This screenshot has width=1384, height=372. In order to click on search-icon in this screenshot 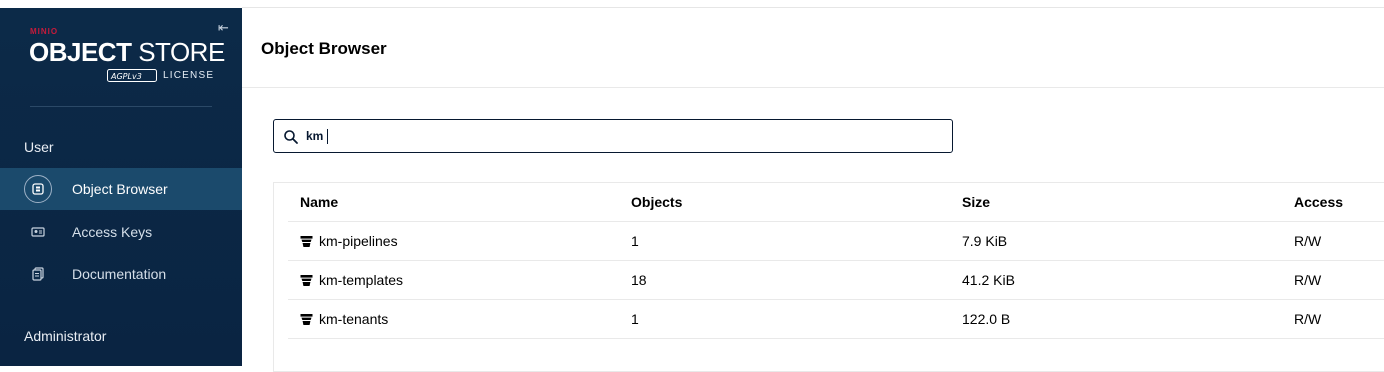, I will do `click(291, 137)`.